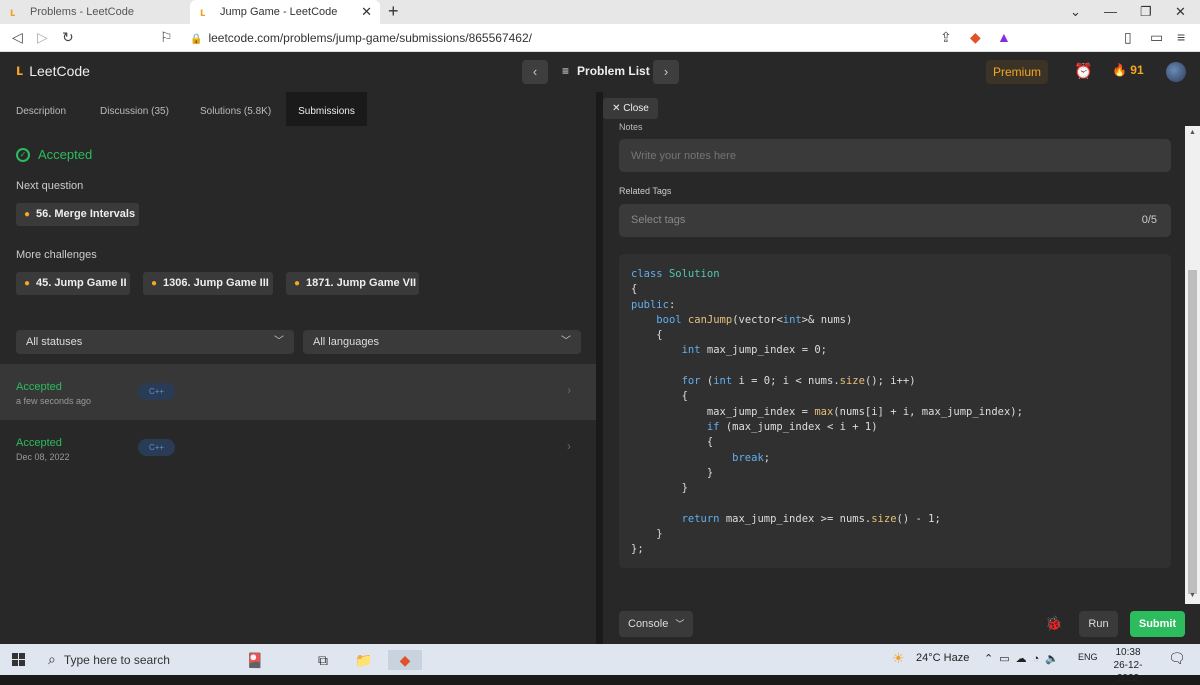 The width and height of the screenshot is (1200, 685). I want to click on run-button: Run, so click(1098, 624).